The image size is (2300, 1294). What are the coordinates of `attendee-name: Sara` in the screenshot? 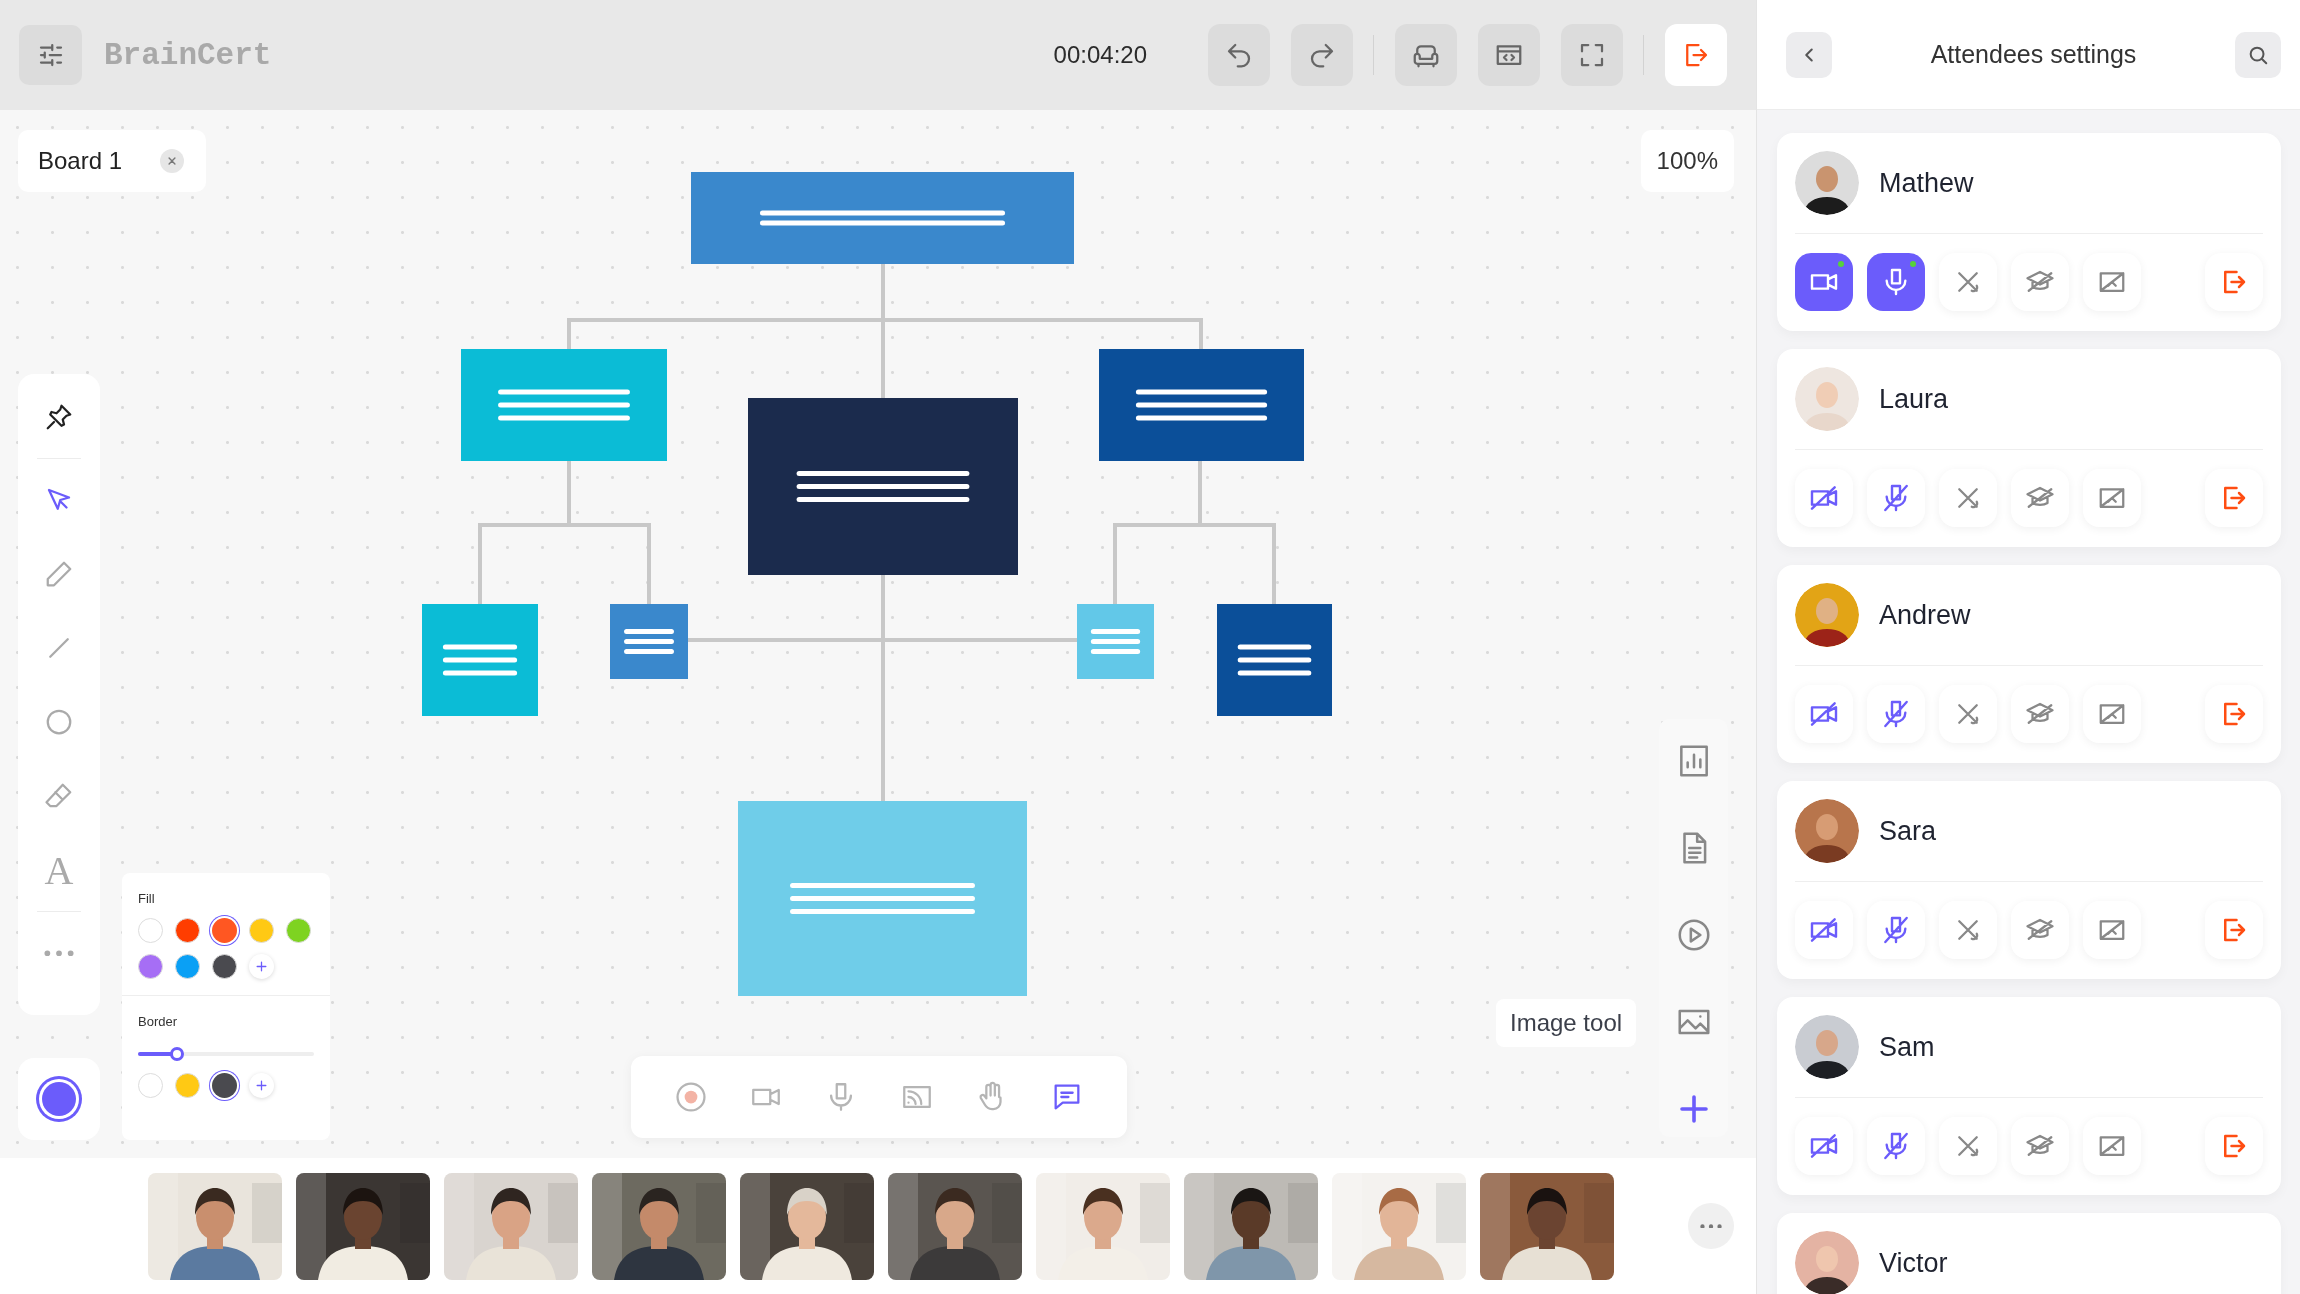 It's located at (1908, 831).